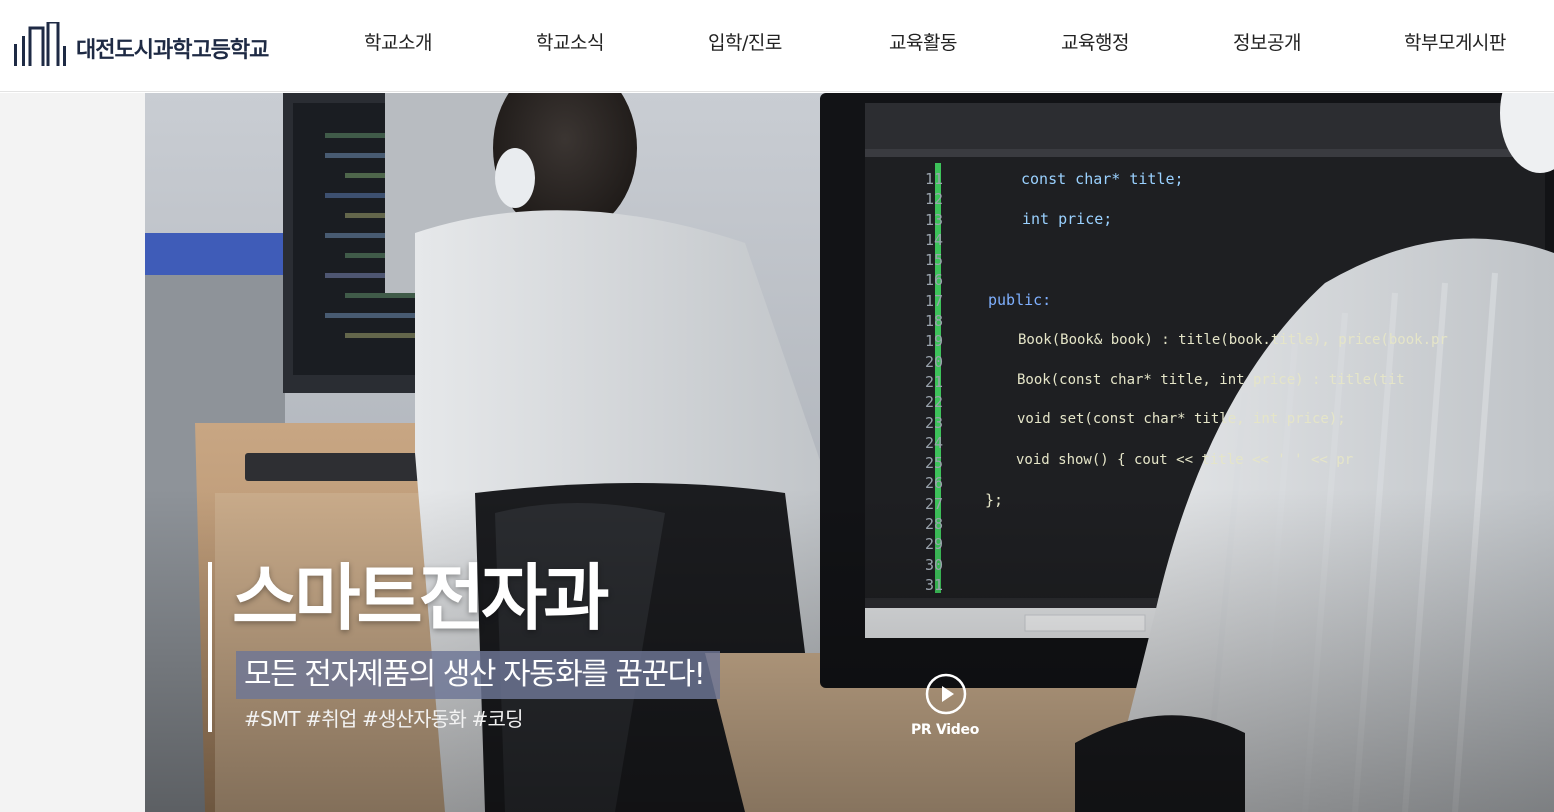 Image resolution: width=1554 pixels, height=812 pixels. I want to click on line-number: 26, so click(933, 483).